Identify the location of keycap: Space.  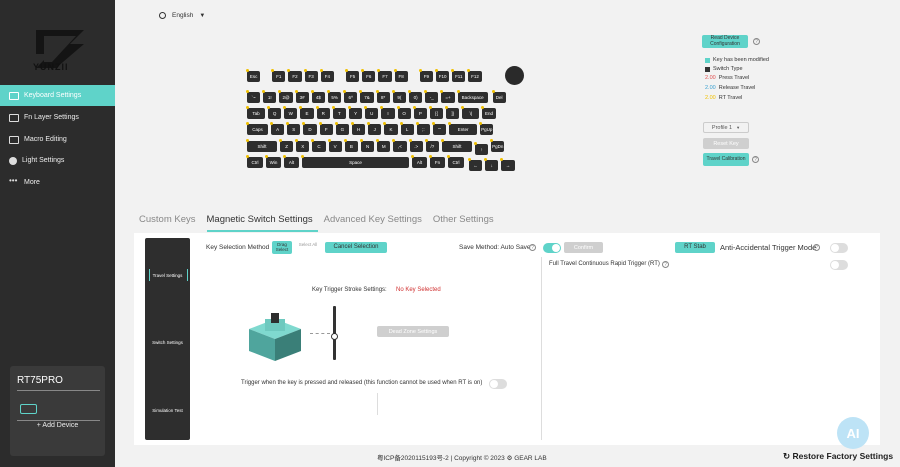
(355, 161).